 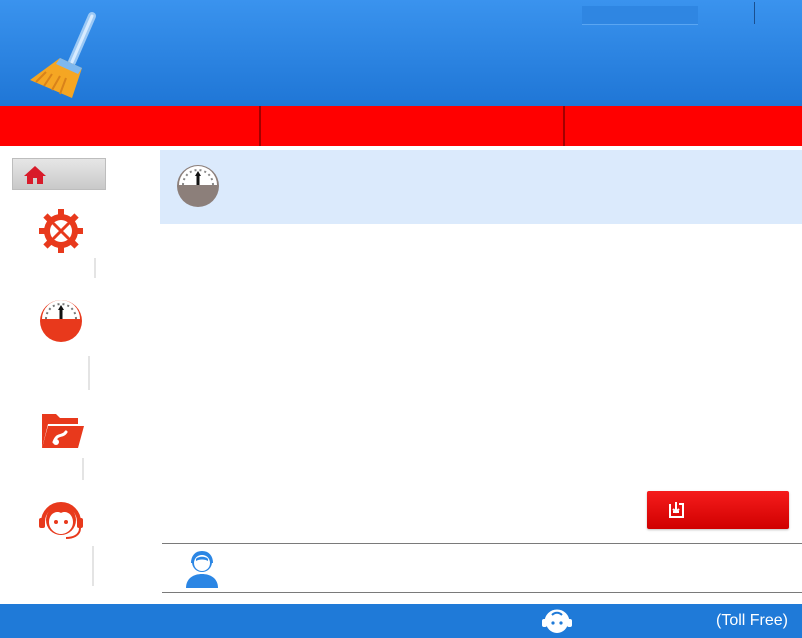 I want to click on support-bar, so click(x=482, y=568).